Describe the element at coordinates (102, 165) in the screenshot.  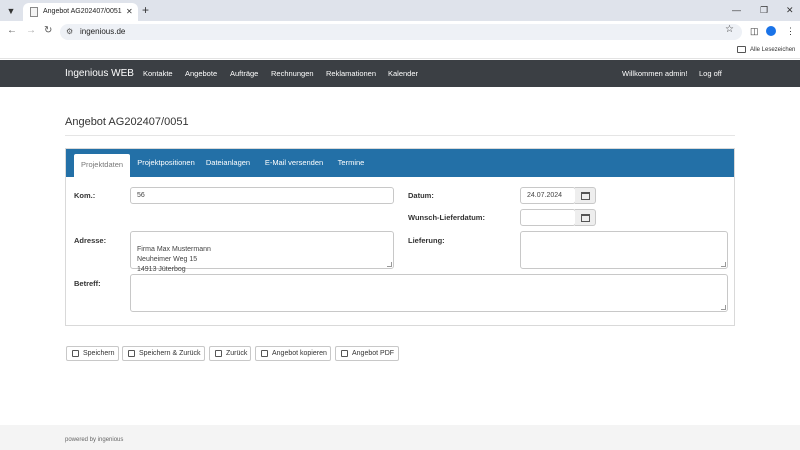
I see `tab-projektdaten: Projektdaten` at that location.